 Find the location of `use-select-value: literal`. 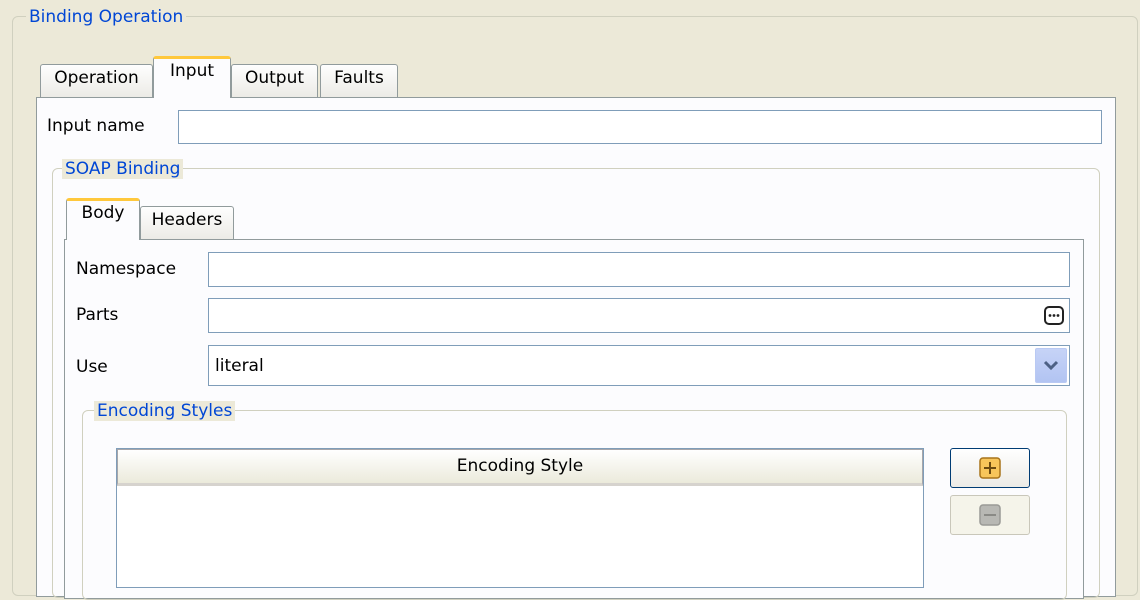

use-select-value: literal is located at coordinates (239, 366).